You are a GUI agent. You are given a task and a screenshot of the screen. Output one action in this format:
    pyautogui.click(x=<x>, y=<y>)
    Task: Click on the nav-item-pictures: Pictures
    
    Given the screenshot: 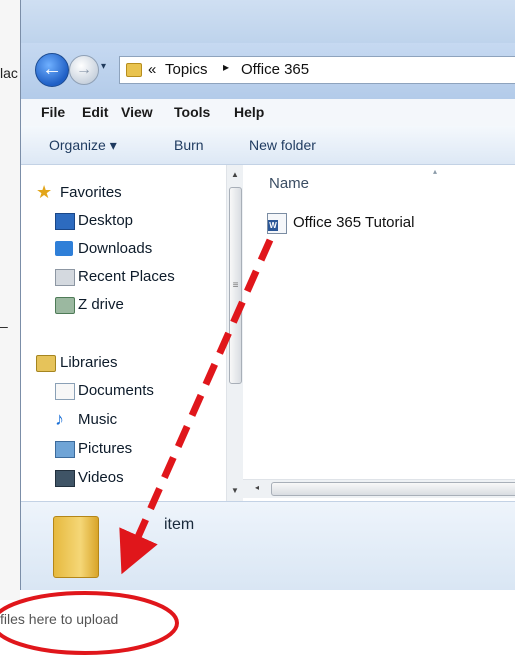 What is the action you would take?
    pyautogui.click(x=121, y=449)
    